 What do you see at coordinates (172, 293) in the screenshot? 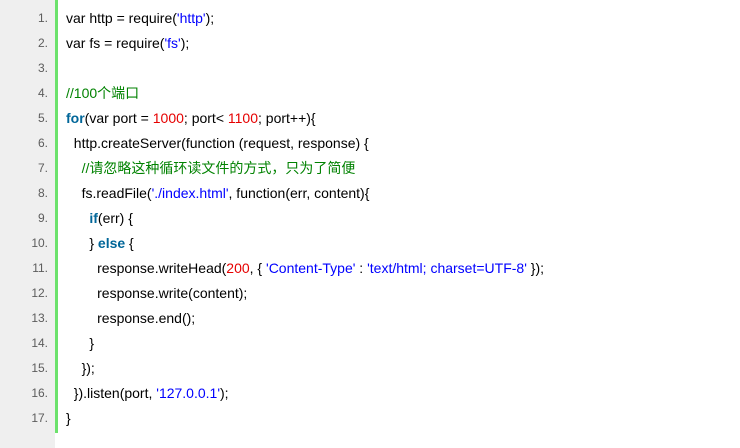
I see `code-token-plain: response.write(content);` at bounding box center [172, 293].